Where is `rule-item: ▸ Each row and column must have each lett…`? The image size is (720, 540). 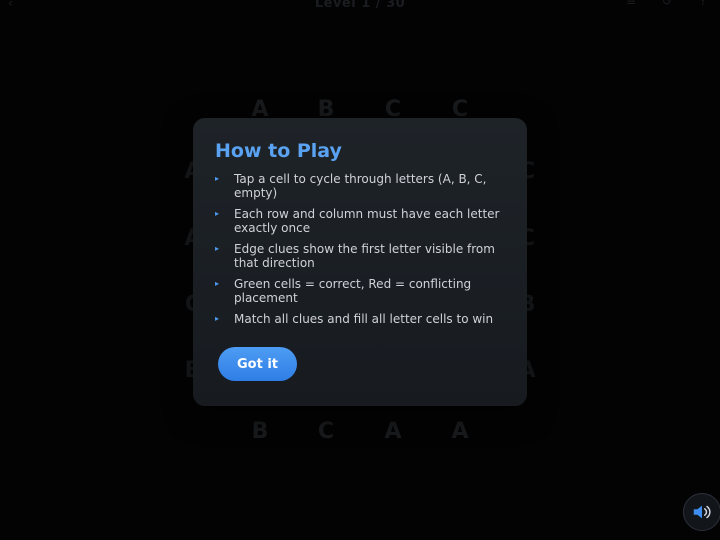 rule-item: ▸ Each row and column must have each lett… is located at coordinates (361, 221).